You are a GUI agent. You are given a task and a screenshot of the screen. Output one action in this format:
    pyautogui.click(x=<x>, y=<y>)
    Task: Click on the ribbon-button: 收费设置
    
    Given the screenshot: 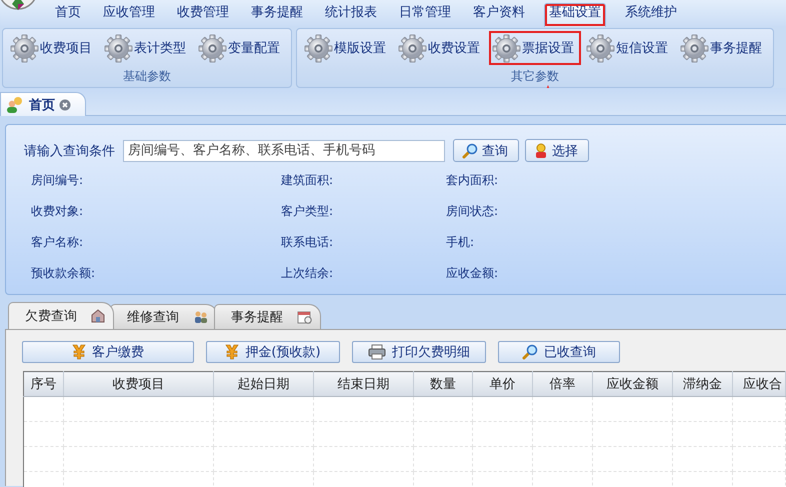 What is the action you would take?
    pyautogui.click(x=441, y=48)
    